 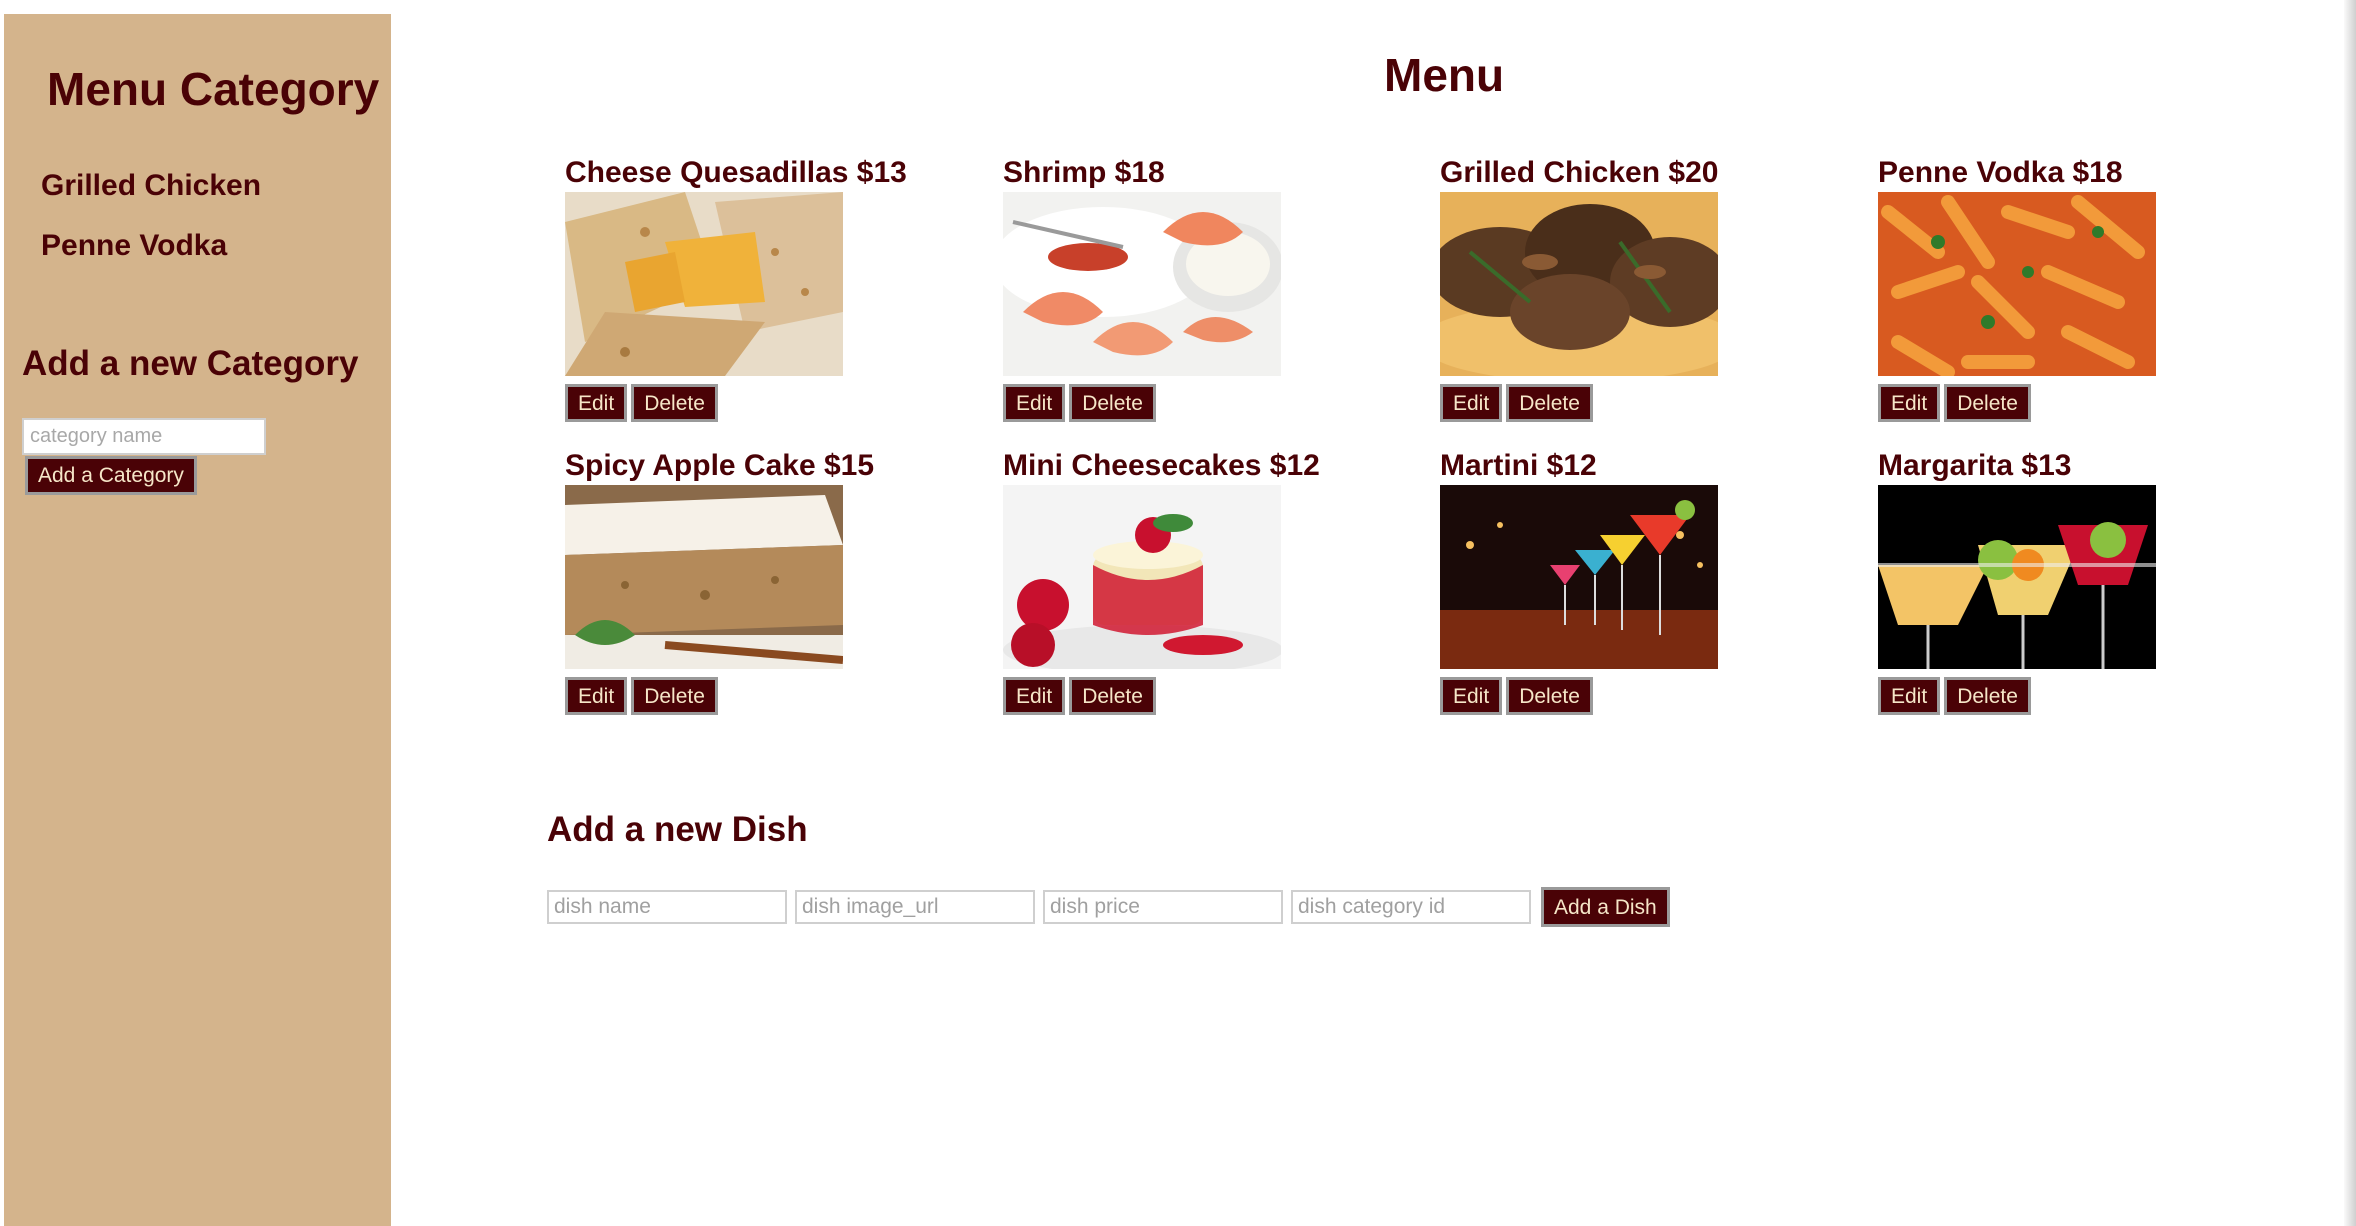 I want to click on dish-card: Margarita $13 Edit Delete, so click(x=2078, y=581).